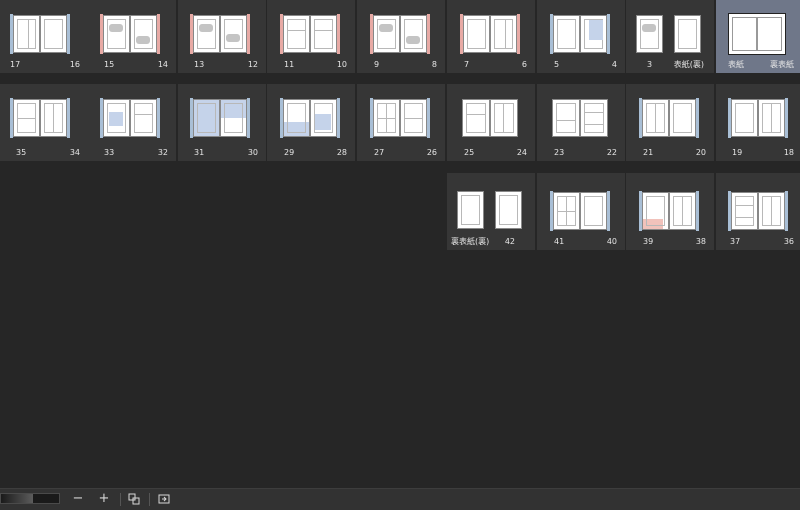  Describe the element at coordinates (109, 64) in the screenshot. I see `page-number-left: 15` at that location.